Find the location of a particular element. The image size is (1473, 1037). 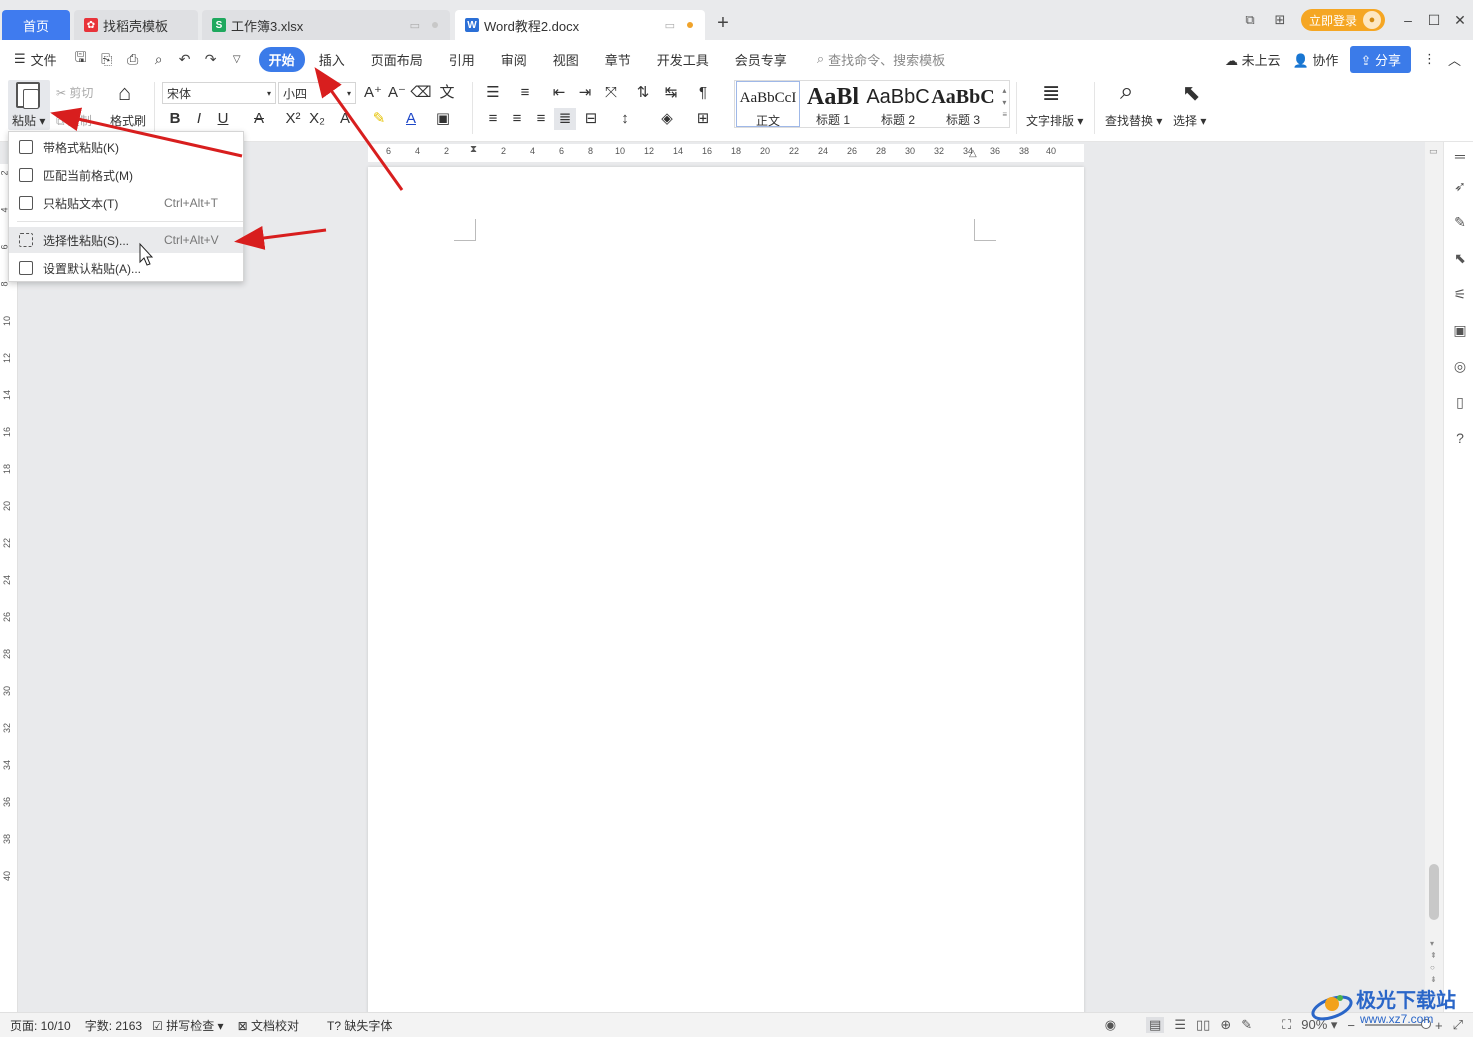

font-name-select: 宋体 ▾ is located at coordinates (219, 93).